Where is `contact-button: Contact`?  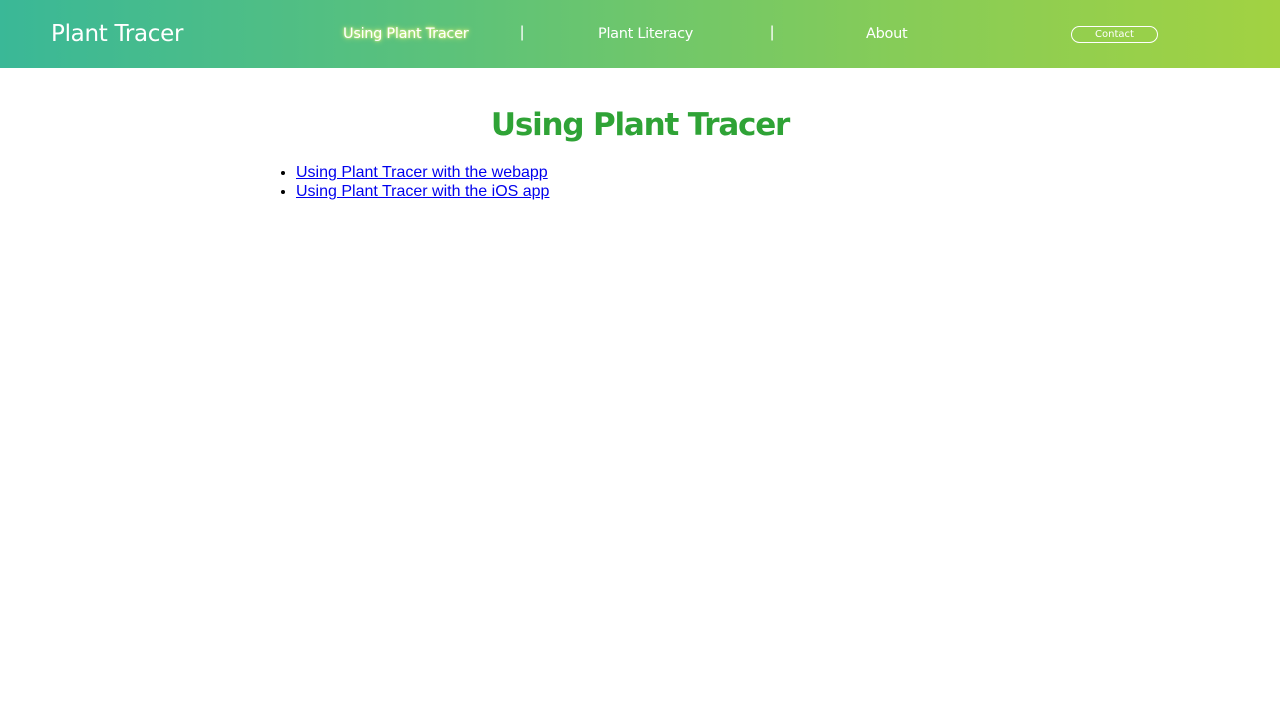 contact-button: Contact is located at coordinates (1114, 34).